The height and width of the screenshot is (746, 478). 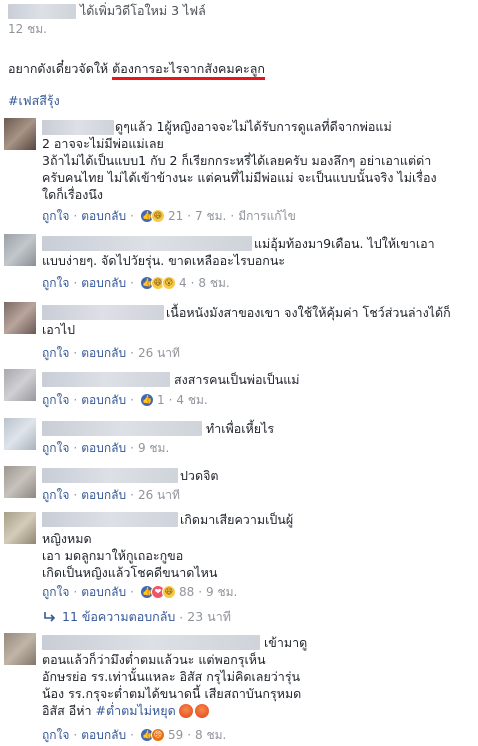 What do you see at coordinates (168, 283) in the screenshot?
I see `wow-icon: 😮` at bounding box center [168, 283].